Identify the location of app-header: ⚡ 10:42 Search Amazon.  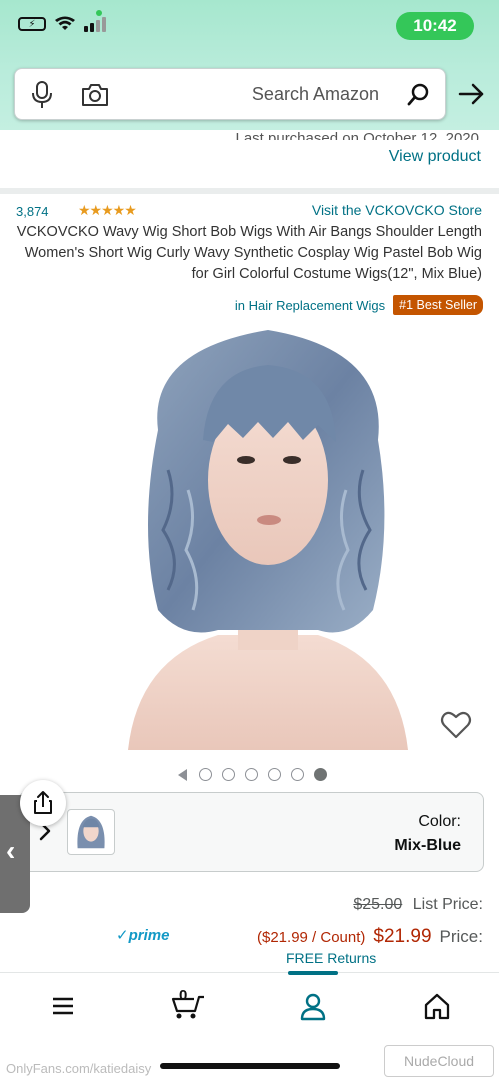
(249, 65).